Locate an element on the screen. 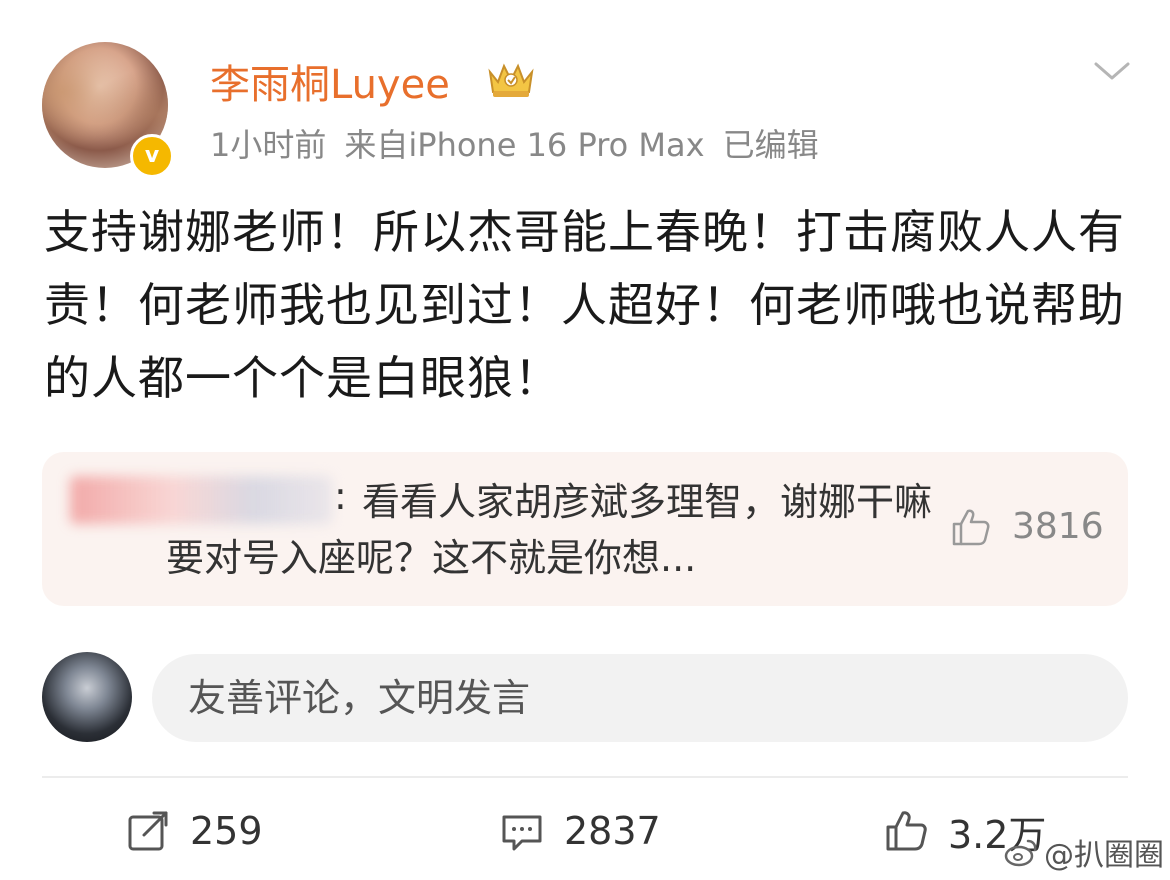  repost-count: 259 is located at coordinates (226, 831).